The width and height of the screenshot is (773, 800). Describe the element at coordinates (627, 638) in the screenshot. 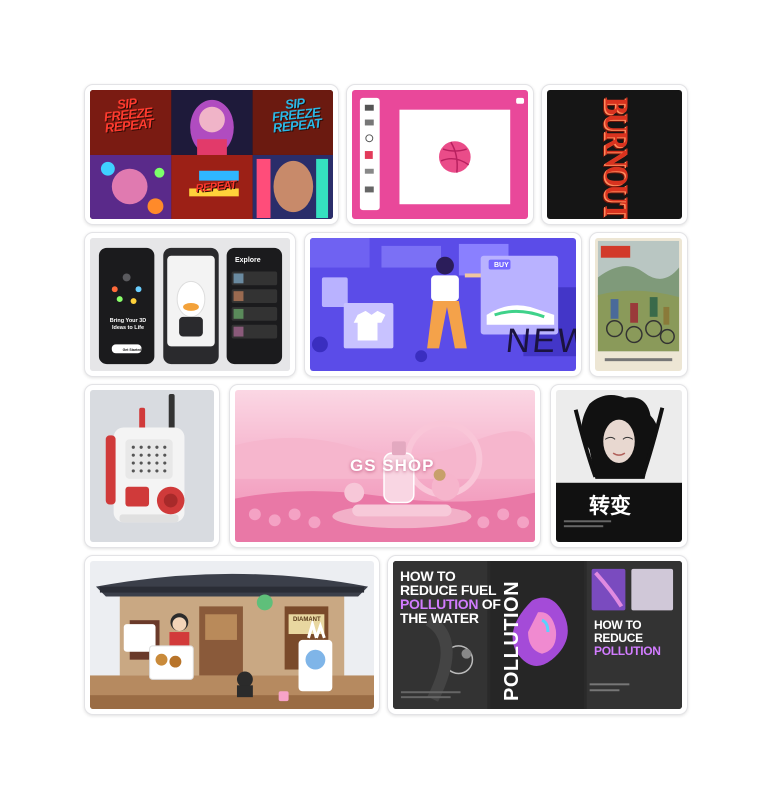

I see `pollution-poster-right-title: HOW TO REDUCE POLLUTION` at that location.